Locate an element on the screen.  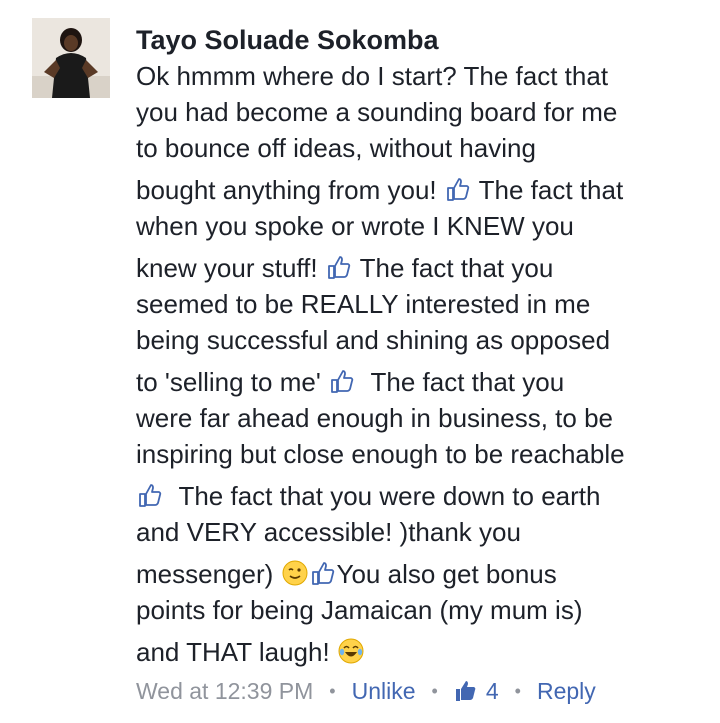
comment-line: knew your stuff! The fact that you is located at coordinates (421, 268).